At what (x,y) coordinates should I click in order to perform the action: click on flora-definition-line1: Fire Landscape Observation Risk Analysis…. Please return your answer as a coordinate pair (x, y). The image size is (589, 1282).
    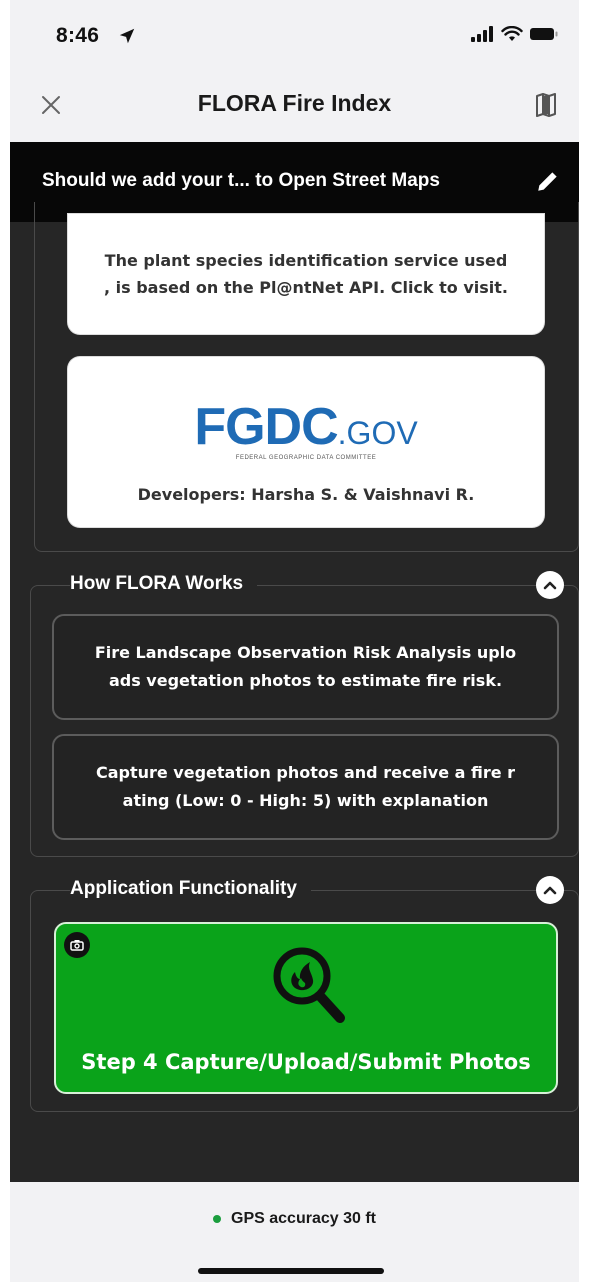
    Looking at the image, I should click on (305, 652).